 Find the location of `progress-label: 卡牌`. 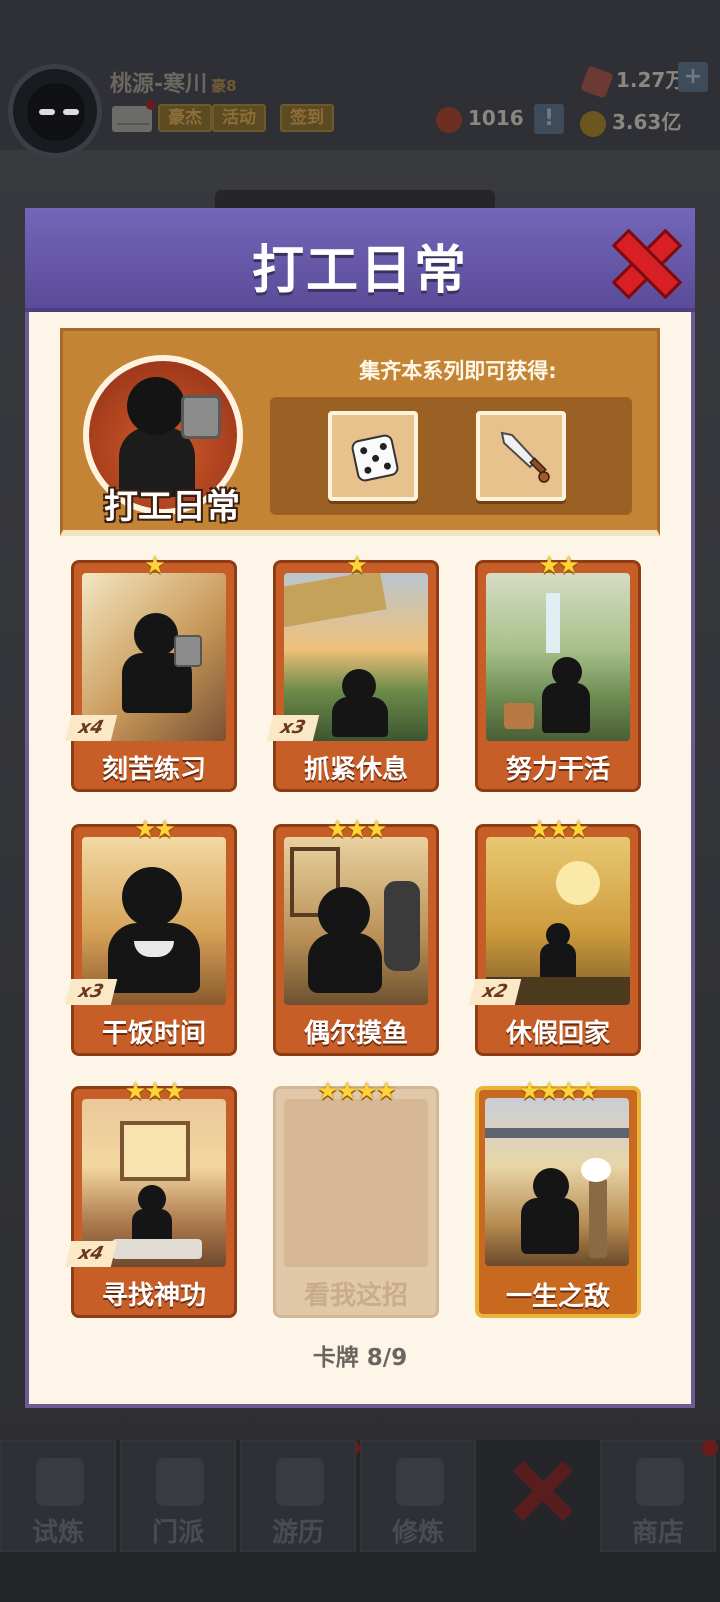

progress-label: 卡牌 is located at coordinates (335, 1358).